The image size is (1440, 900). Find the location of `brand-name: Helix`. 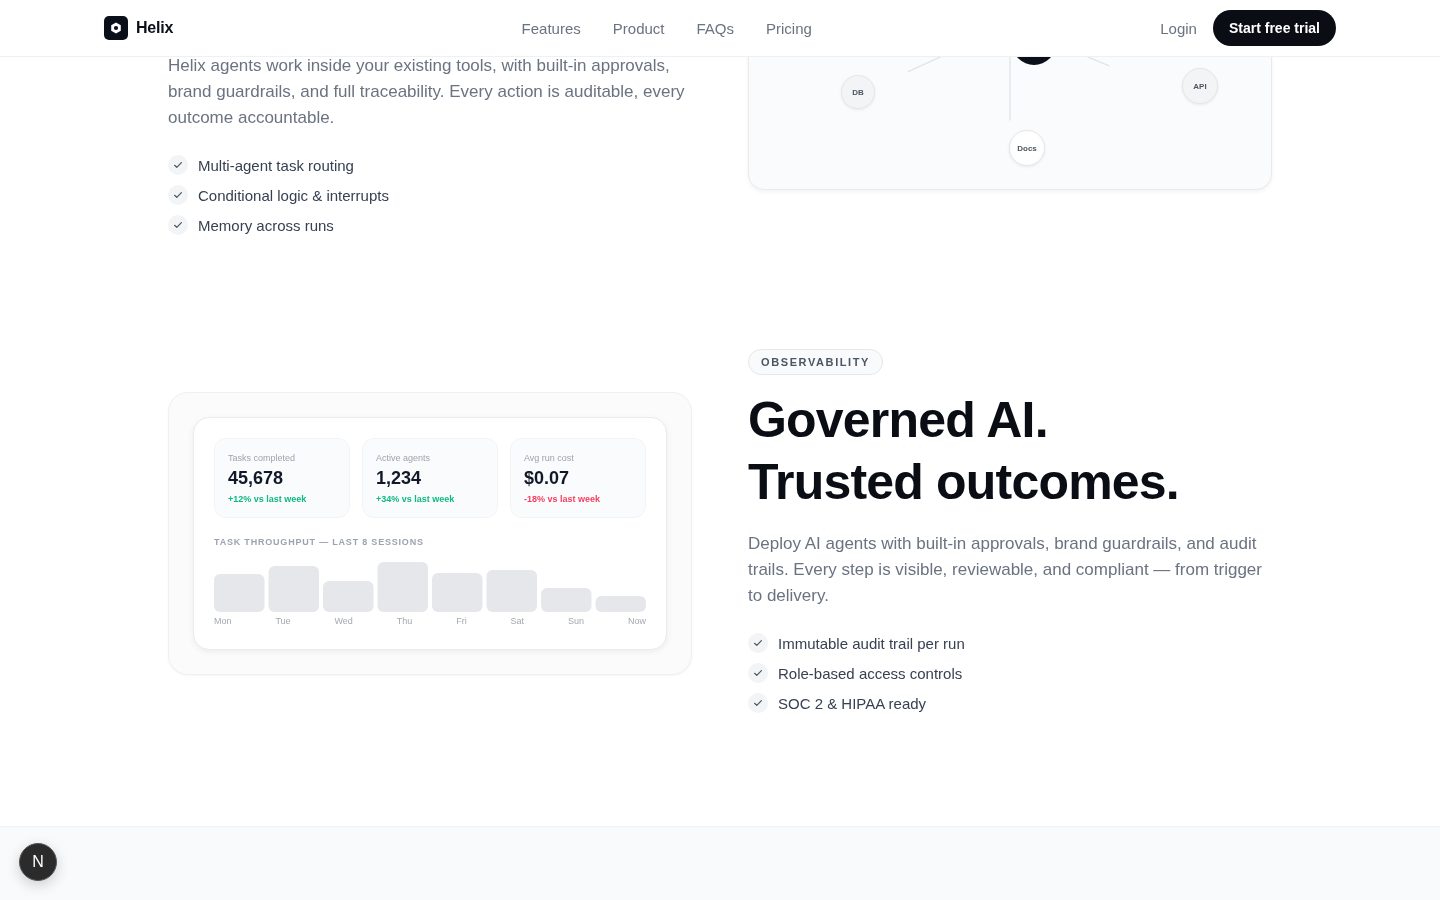

brand-name: Helix is located at coordinates (155, 28).